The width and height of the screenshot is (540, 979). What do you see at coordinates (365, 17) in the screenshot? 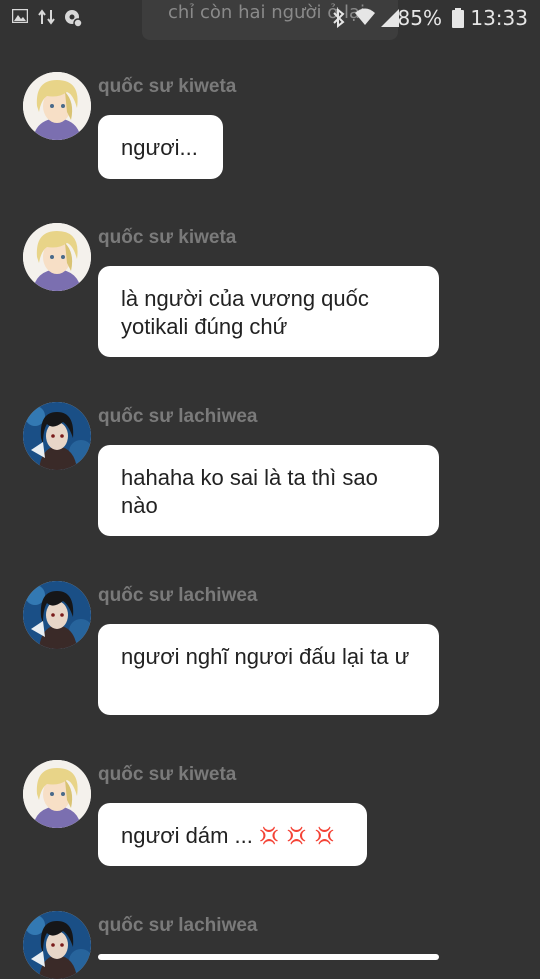
I see `wifi-icon` at bounding box center [365, 17].